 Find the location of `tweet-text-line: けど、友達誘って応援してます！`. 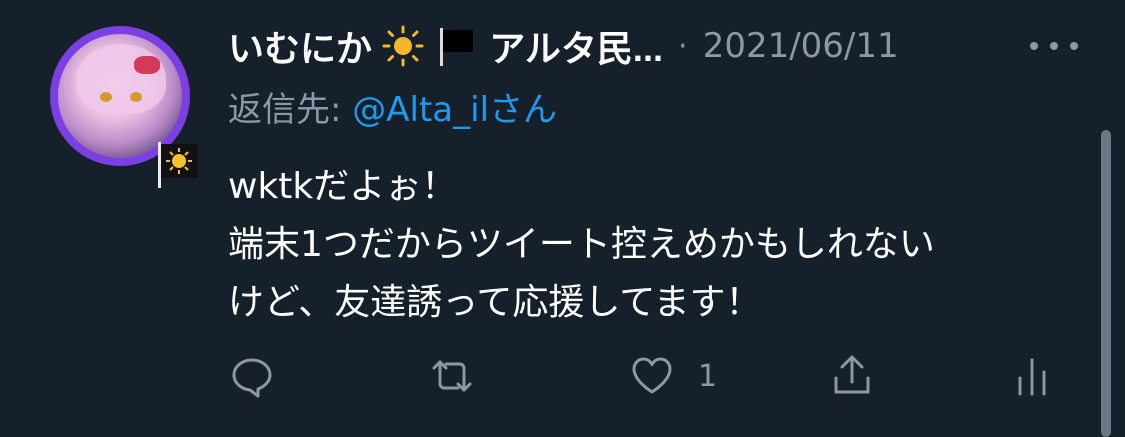

tweet-text-line: けど、友達誘って応援してます！ is located at coordinates (495, 302).